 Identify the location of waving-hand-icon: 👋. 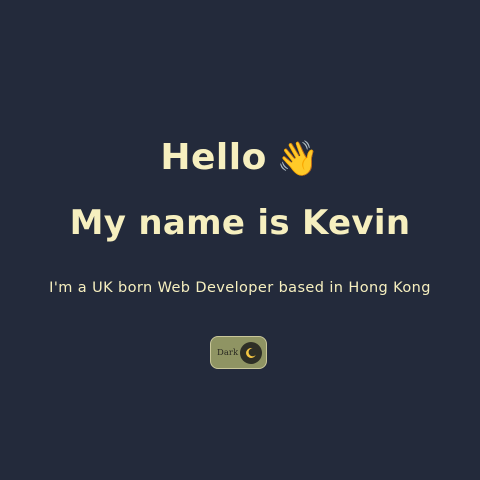
(298, 159).